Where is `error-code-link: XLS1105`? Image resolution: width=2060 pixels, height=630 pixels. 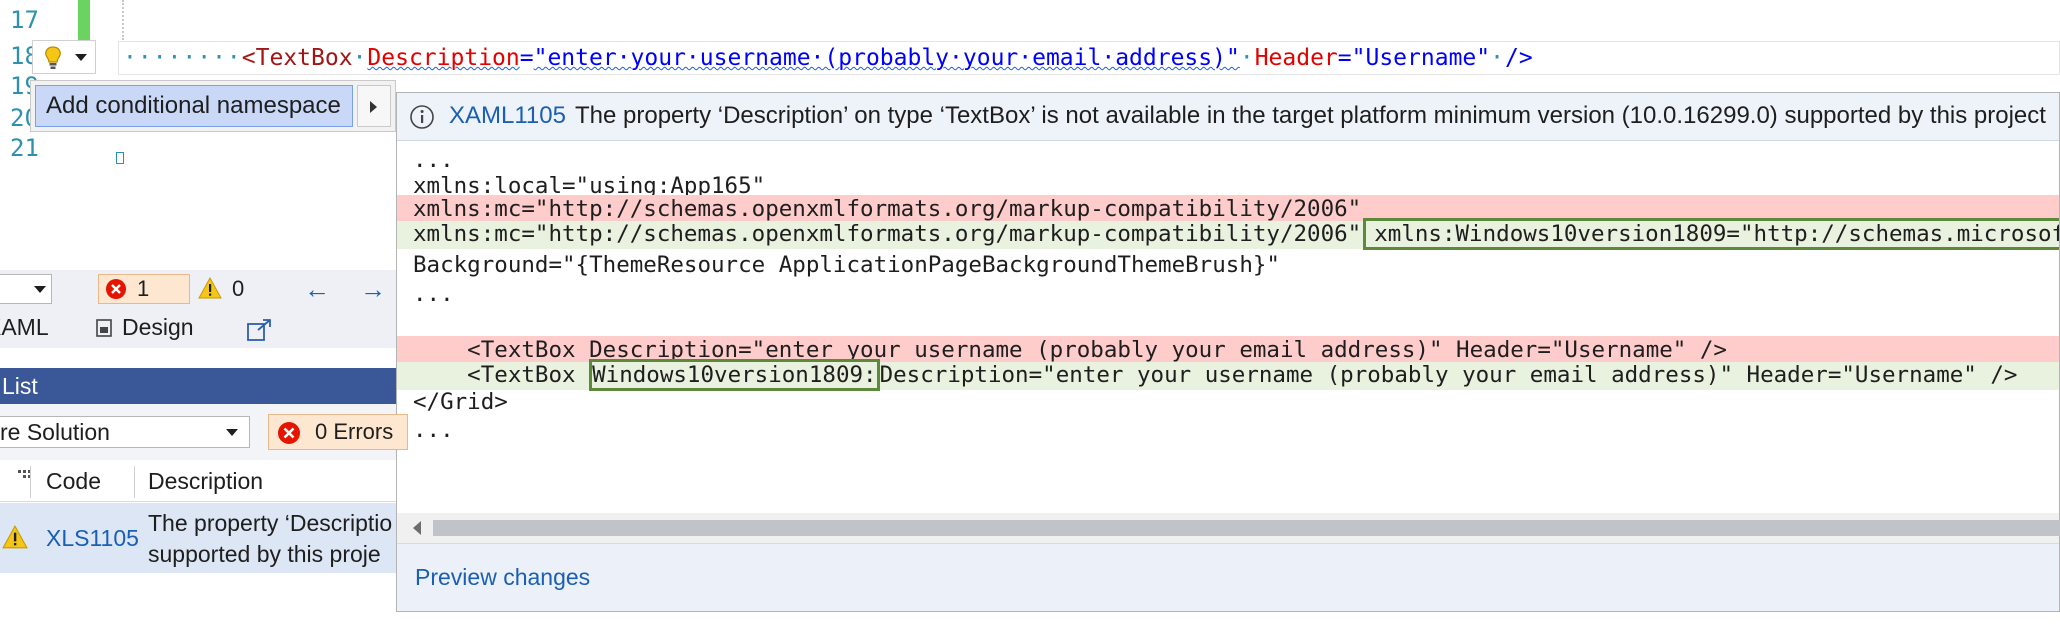
error-code-link: XLS1105 is located at coordinates (92, 538).